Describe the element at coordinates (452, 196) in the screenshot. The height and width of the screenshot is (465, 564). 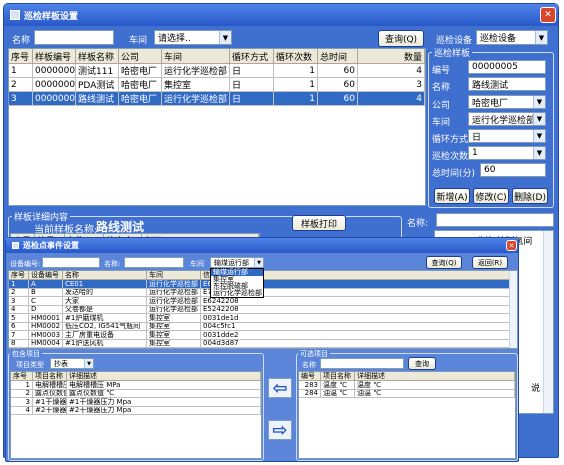
I see `add-button: 新增(A)` at that location.